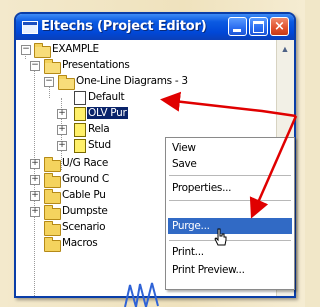 This screenshot has width=320, height=307. What do you see at coordinates (220, 237) in the screenshot?
I see `hand-cursor-icon` at bounding box center [220, 237].